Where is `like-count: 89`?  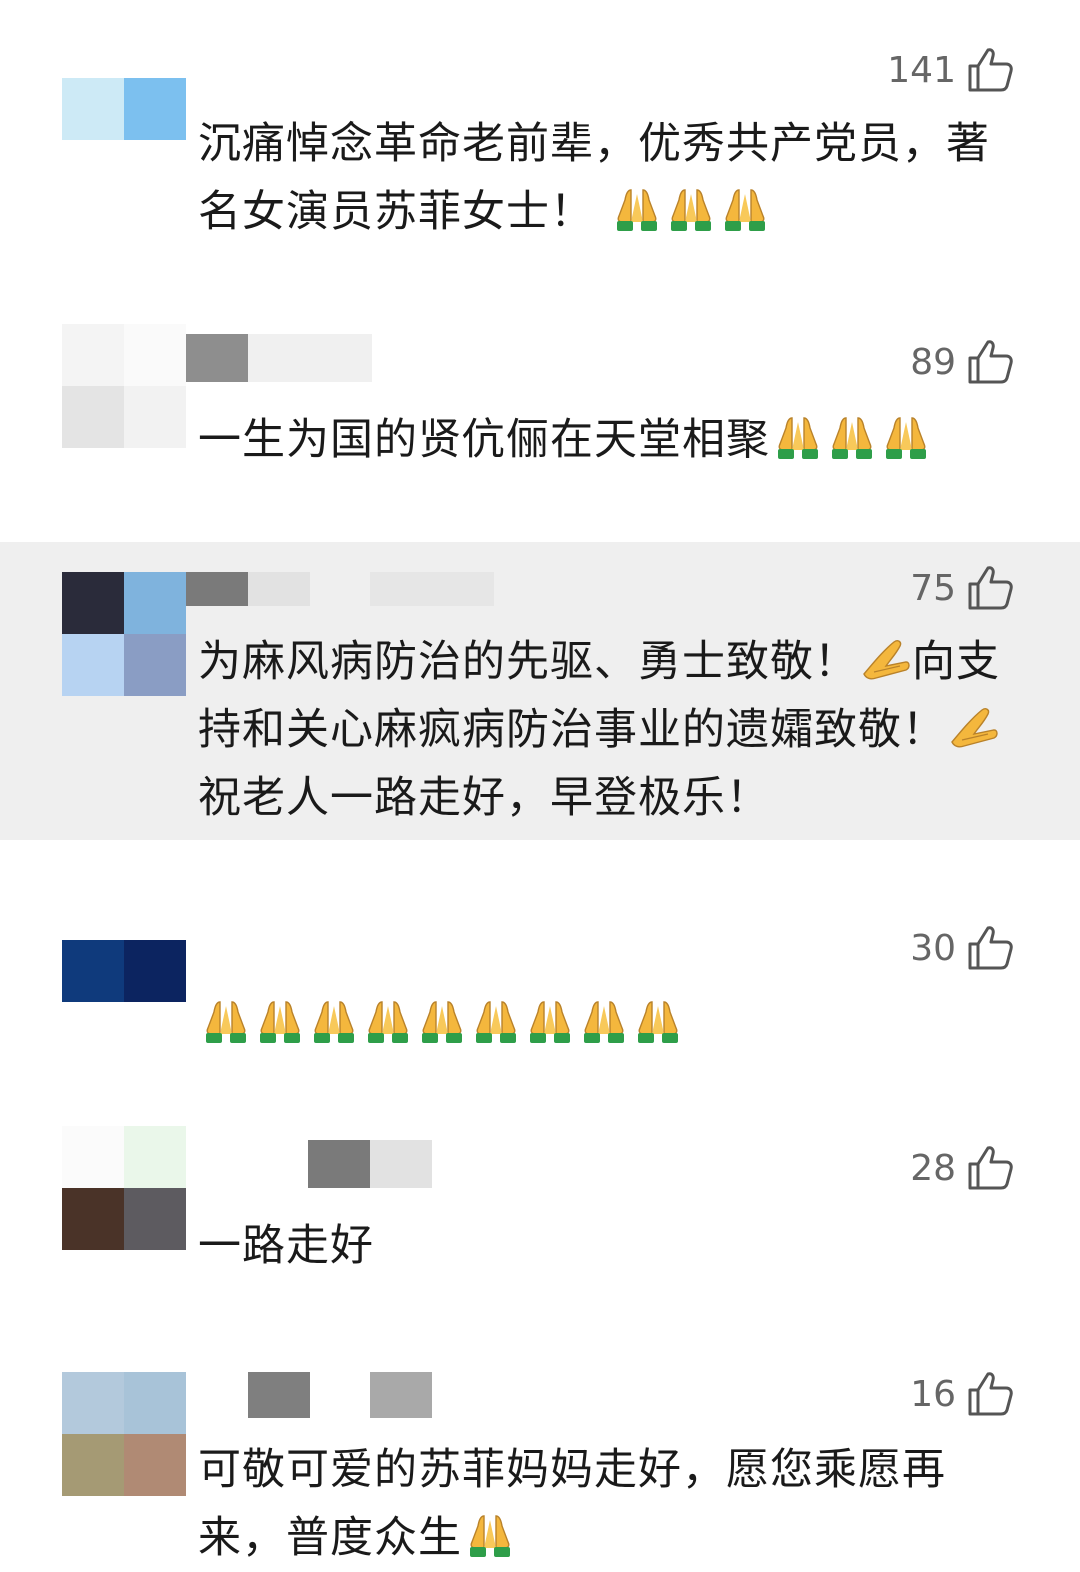
like-count: 89 is located at coordinates (933, 362).